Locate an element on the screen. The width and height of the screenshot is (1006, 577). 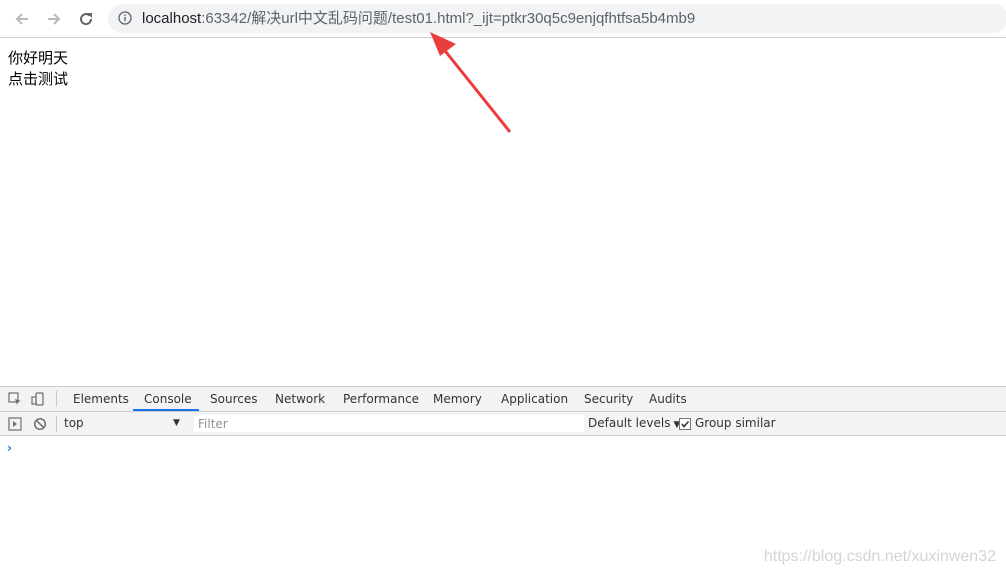
console-toolbar: top ▼ Default levels▼ Group similar is located at coordinates (503, 424).